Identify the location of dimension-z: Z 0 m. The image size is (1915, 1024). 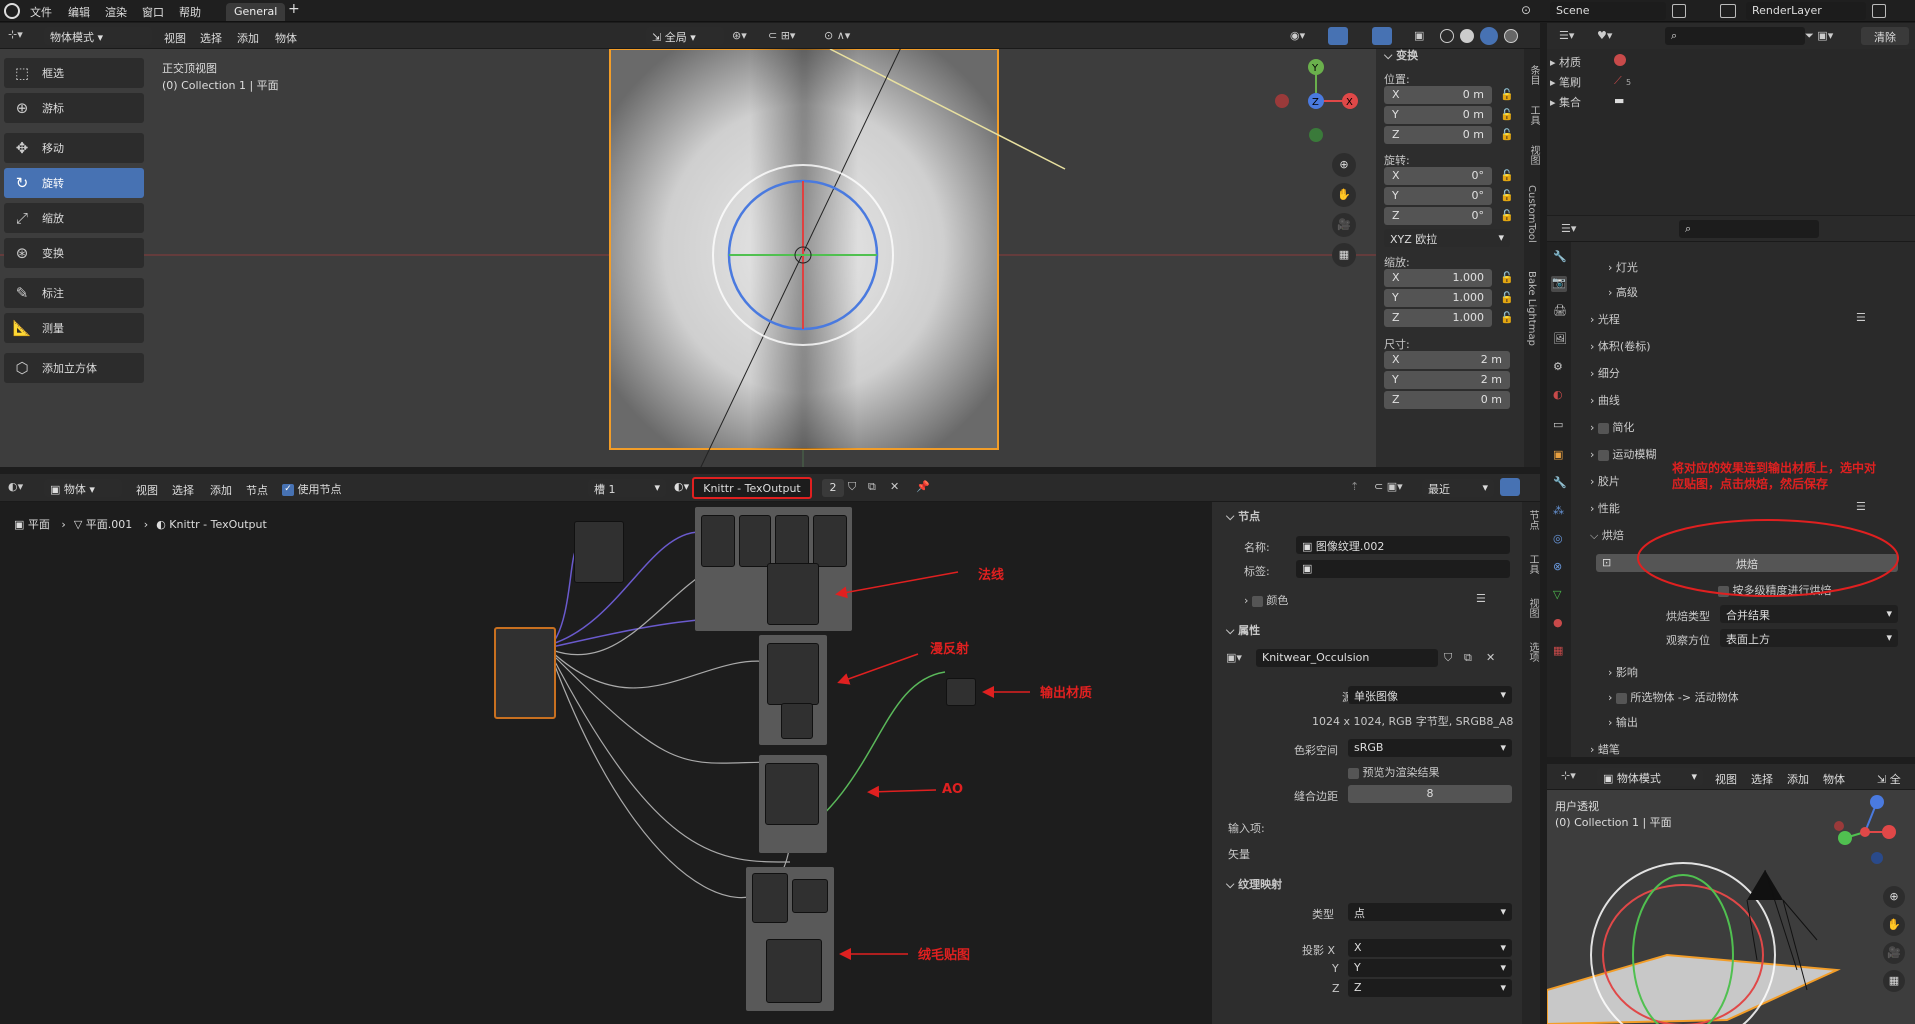
(1447, 400).